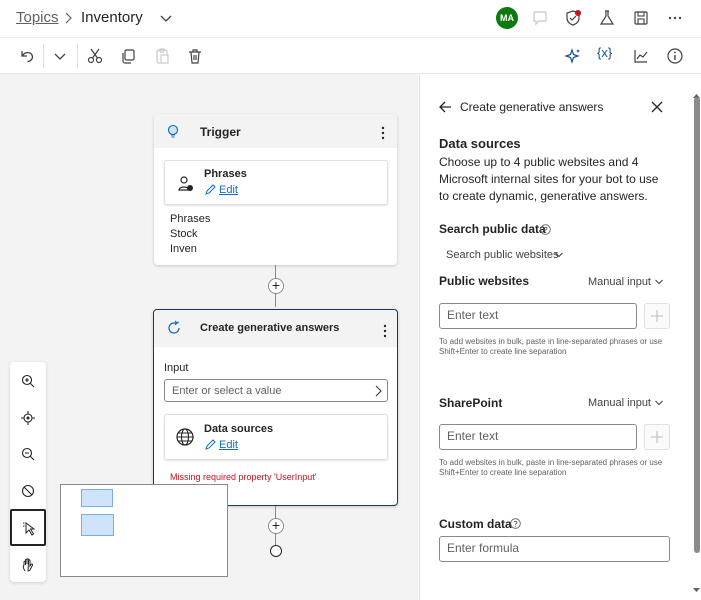 This screenshot has height=600, width=701. Describe the element at coordinates (225, 174) in the screenshot. I see `phrases-card-title: Phrases` at that location.